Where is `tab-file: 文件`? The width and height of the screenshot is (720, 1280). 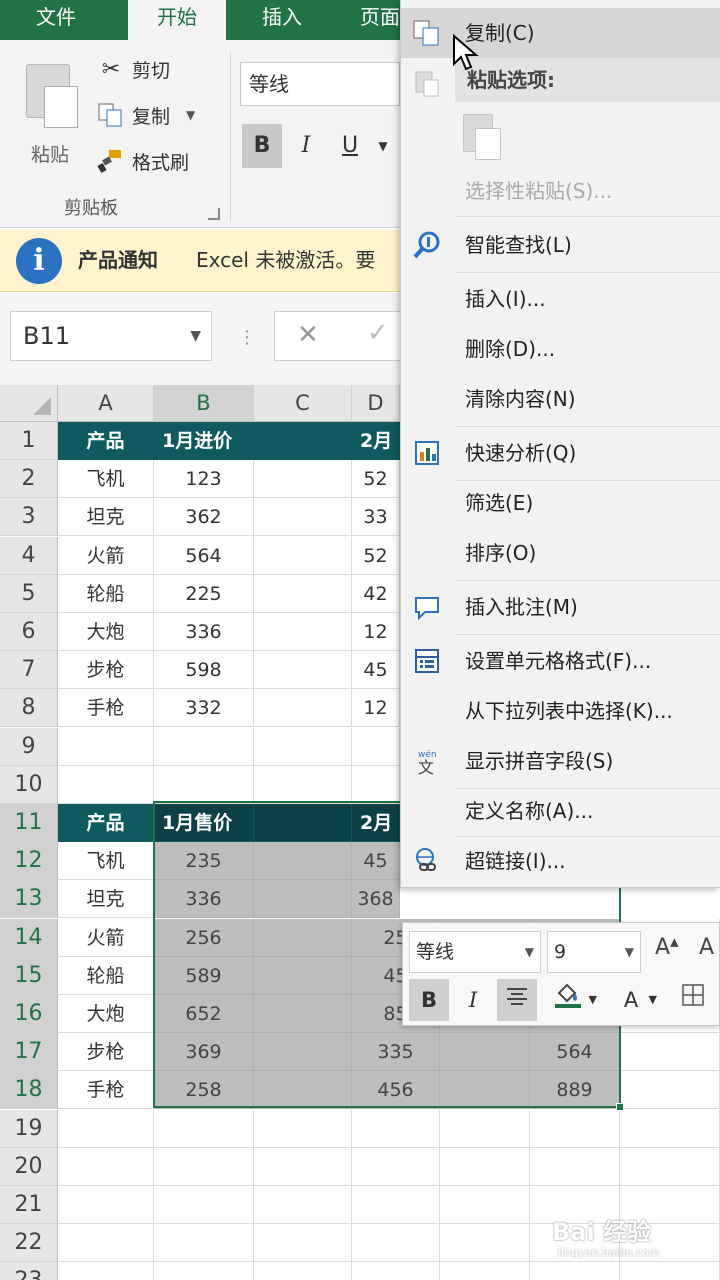
tab-file: 文件 is located at coordinates (56, 20).